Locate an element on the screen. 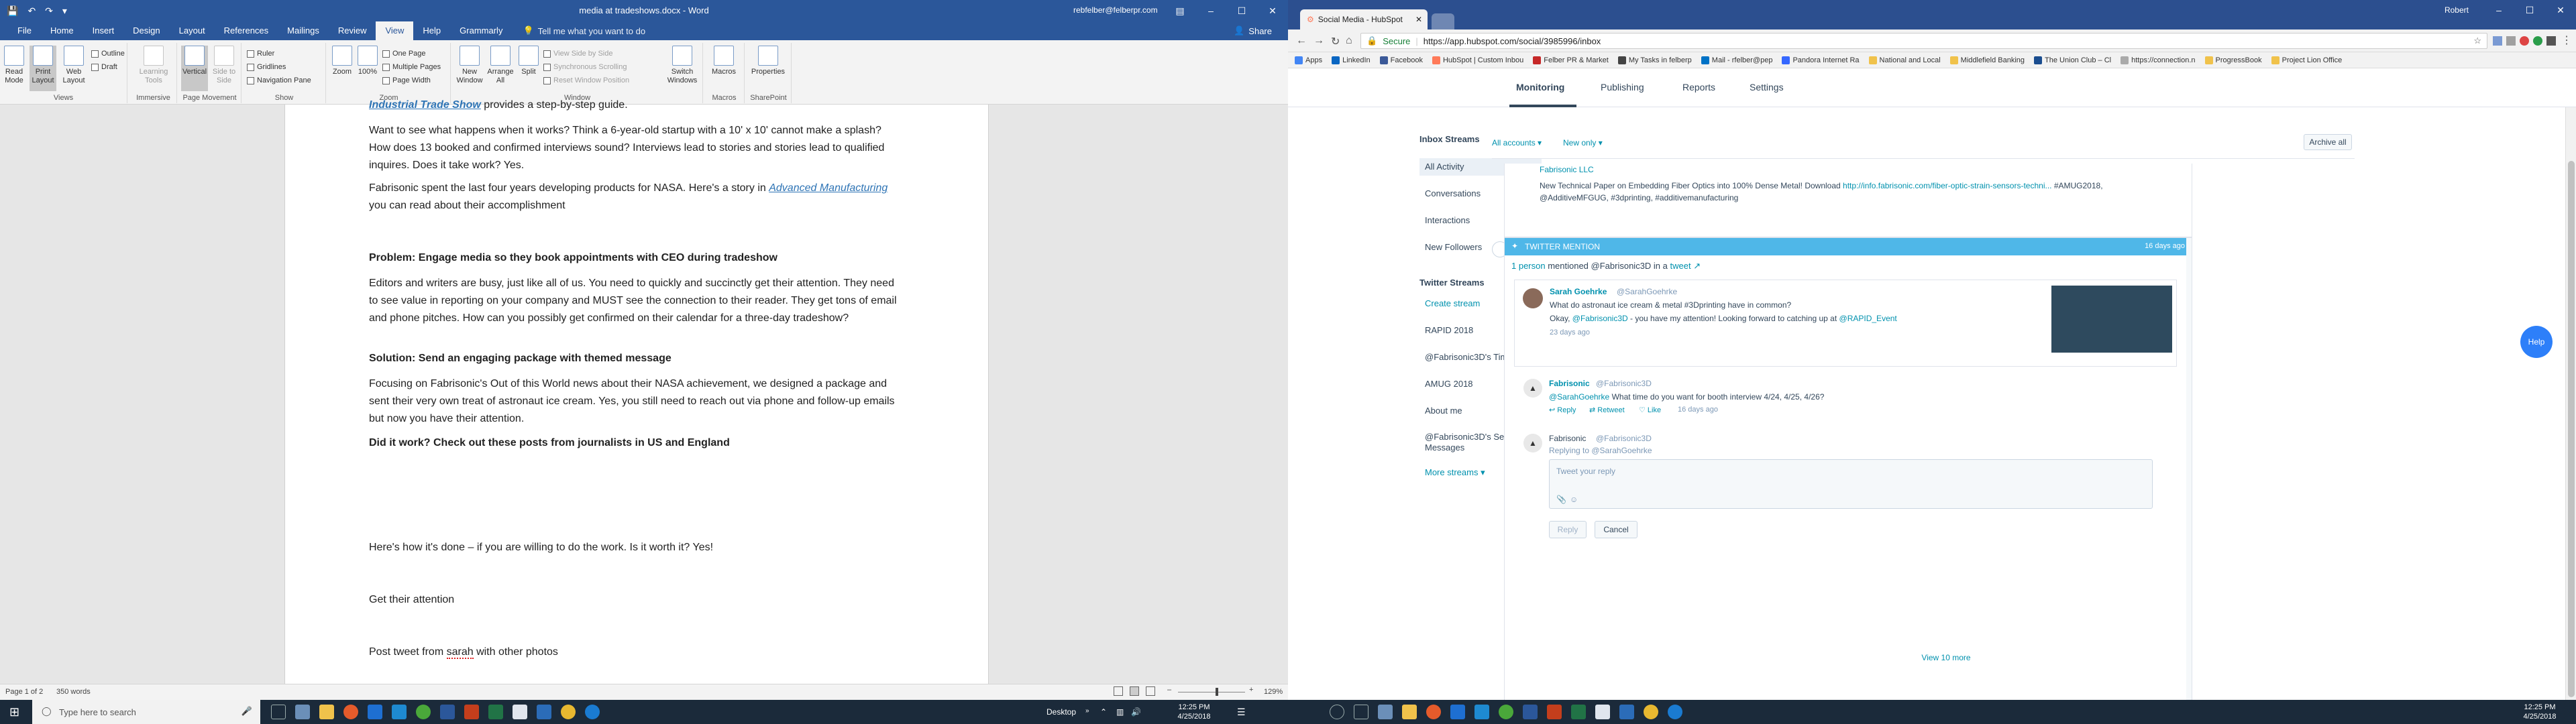  reply-action-retweet: ⇄ Retweet is located at coordinates (1607, 410).